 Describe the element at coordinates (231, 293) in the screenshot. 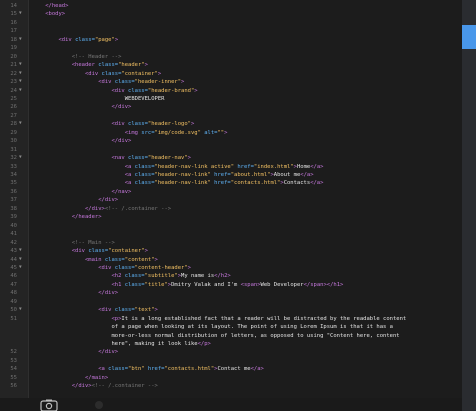

I see `code-line: 48 </div>` at that location.